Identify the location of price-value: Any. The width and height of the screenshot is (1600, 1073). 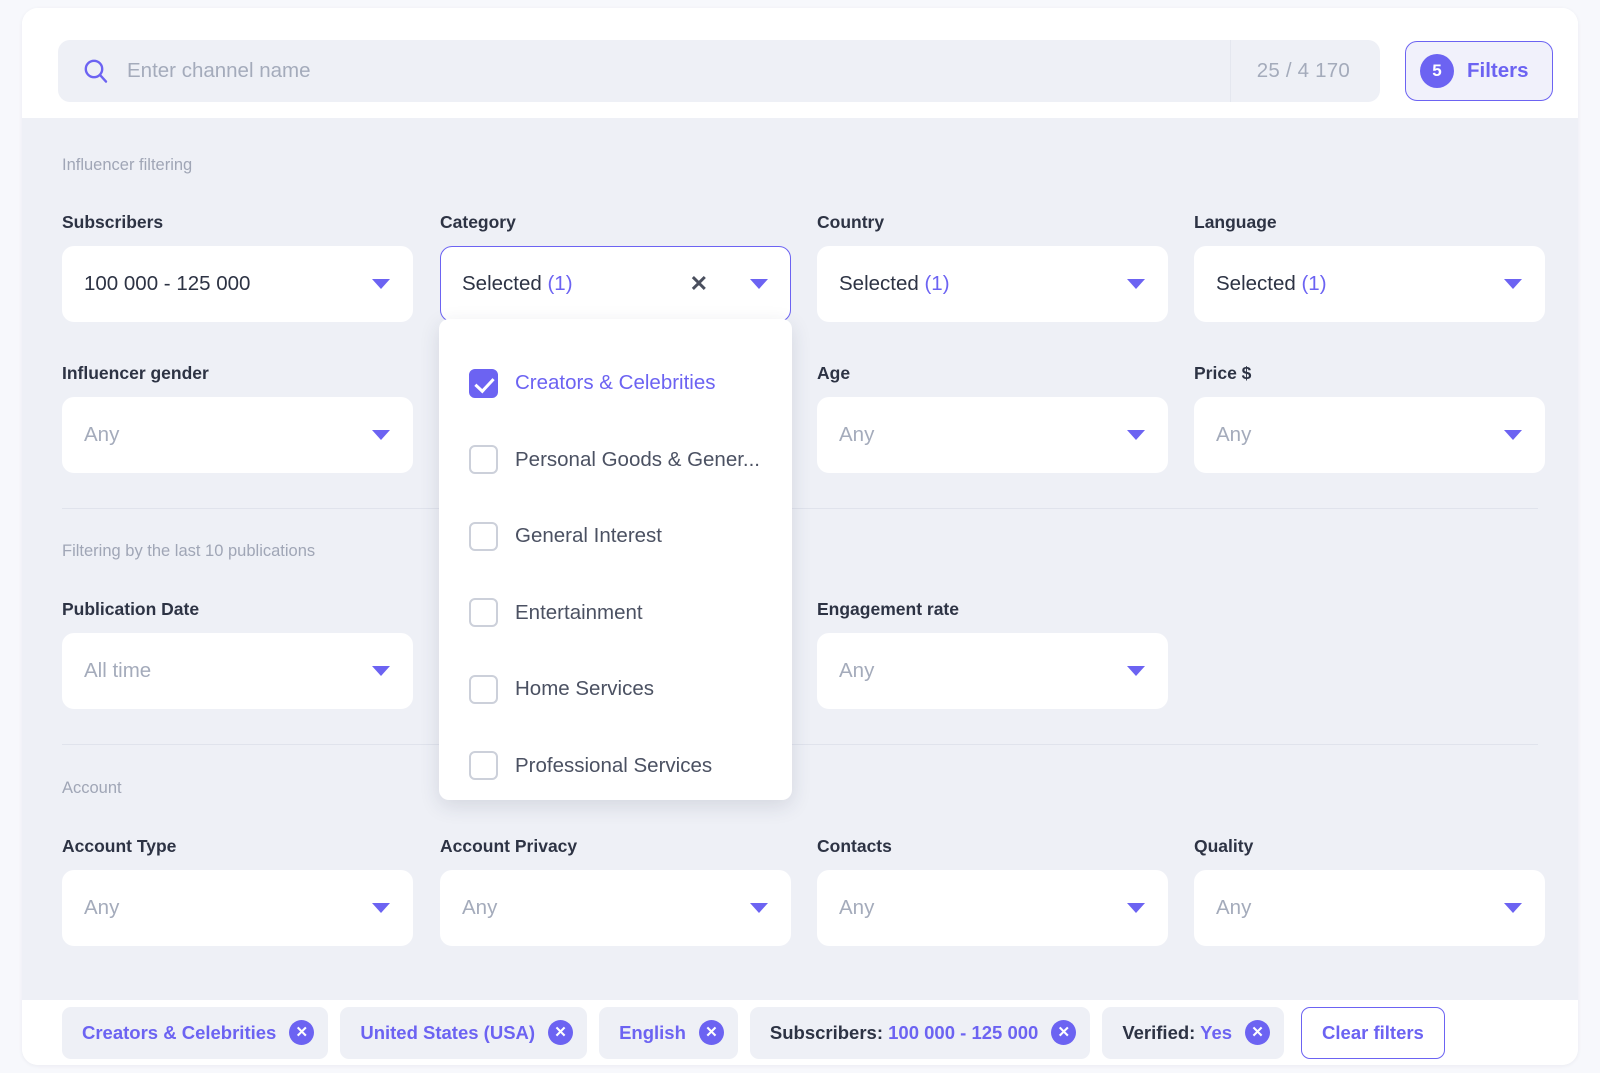
(1234, 434).